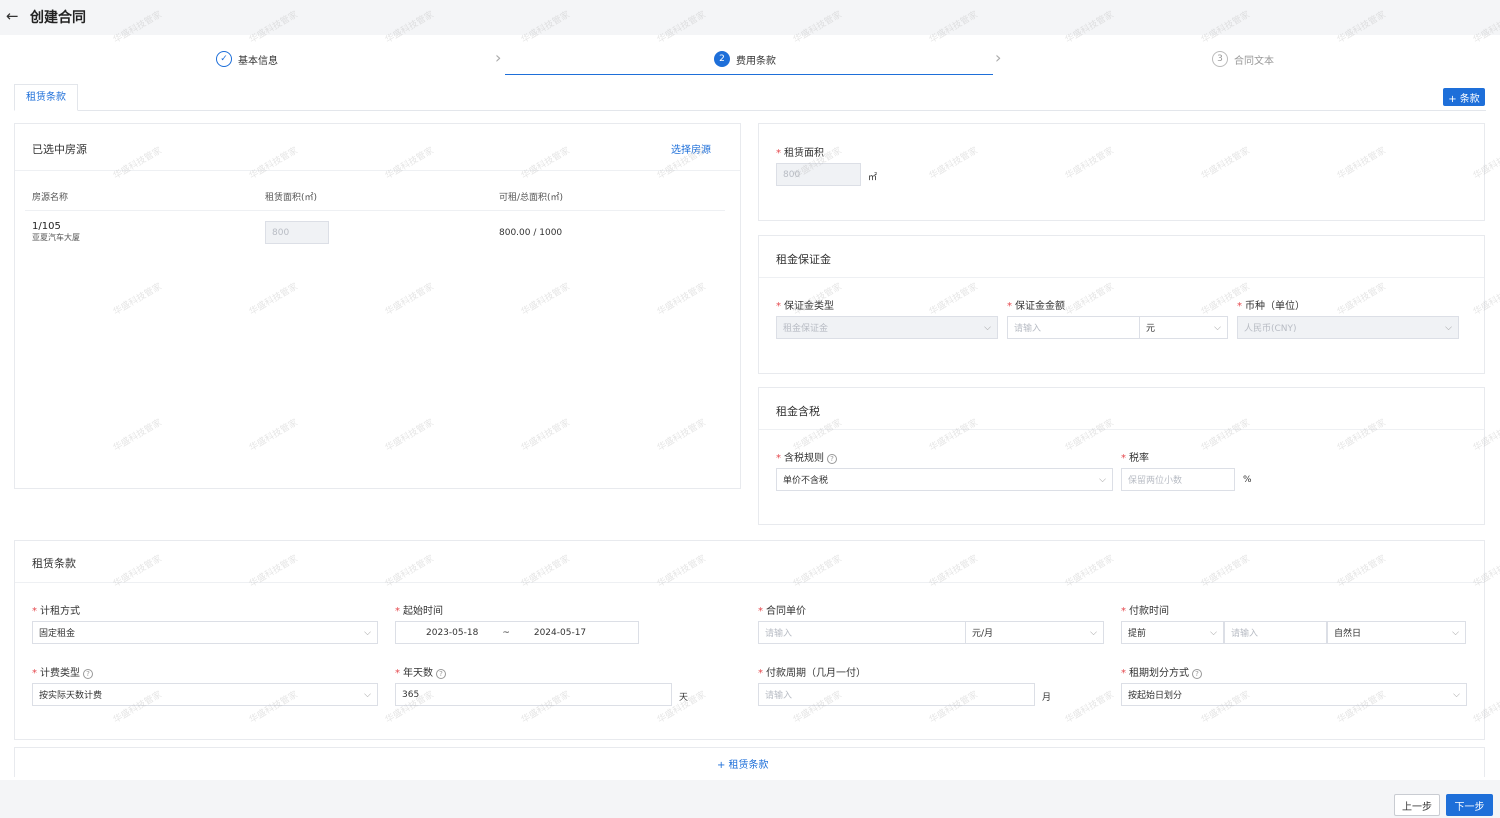 Image resolution: width=1500 pixels, height=818 pixels. I want to click on table-row: 1/105 亚夏汽车大厦, so click(56, 232).